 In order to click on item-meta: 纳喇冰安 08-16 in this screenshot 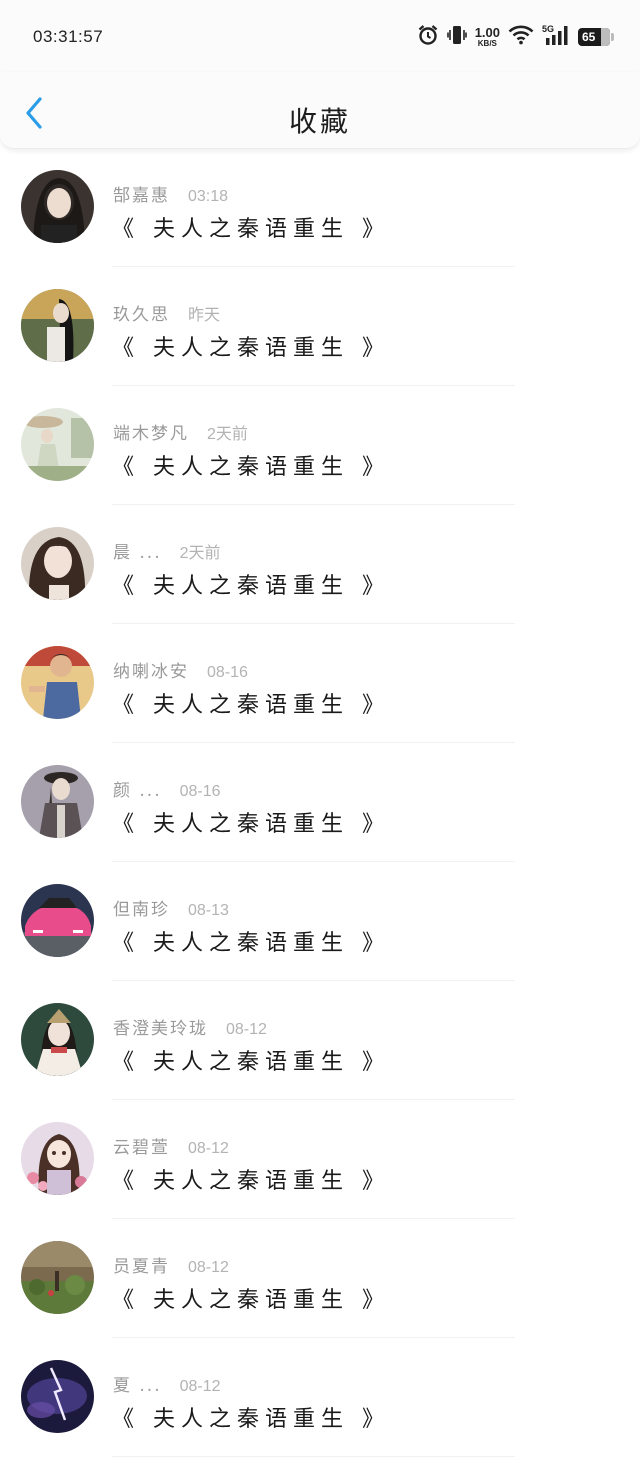, I will do `click(180, 669)`.